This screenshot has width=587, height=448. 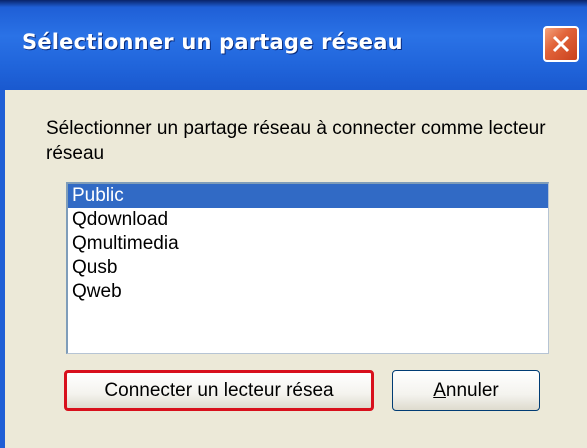 What do you see at coordinates (308, 196) in the screenshot?
I see `list-item-public: Public` at bounding box center [308, 196].